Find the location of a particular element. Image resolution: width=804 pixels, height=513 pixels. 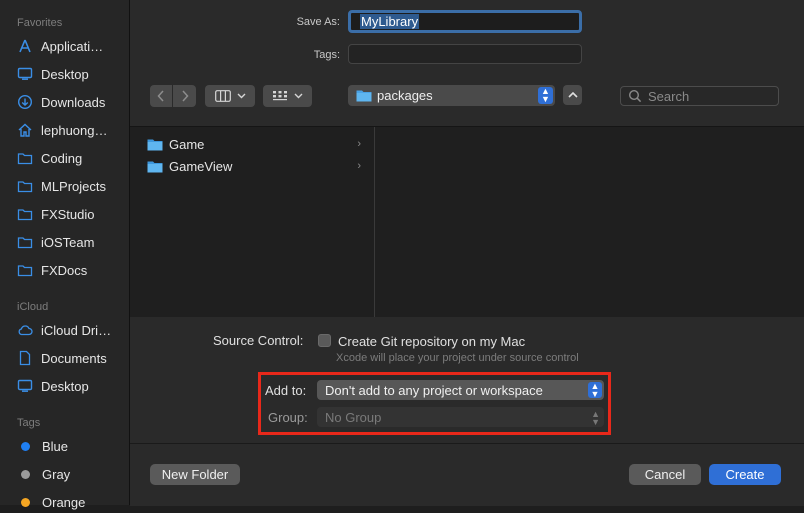

sidebar-item-mlprojects: MLProjects is located at coordinates (72, 186).